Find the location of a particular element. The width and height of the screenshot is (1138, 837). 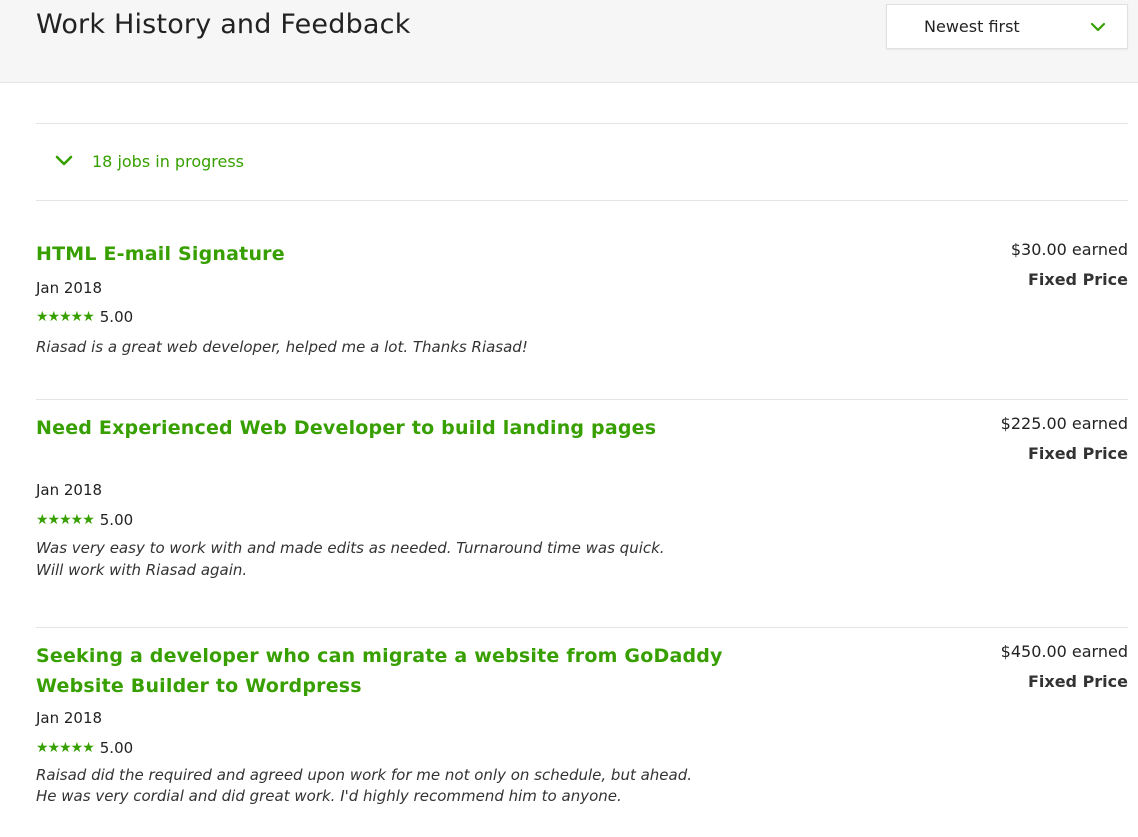

jobs-in-progress-toggle: 18 jobs in progress is located at coordinates (140, 161).